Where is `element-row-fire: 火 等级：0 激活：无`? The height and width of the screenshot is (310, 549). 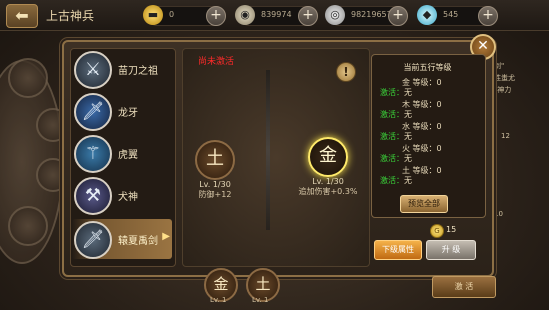
element-row-fire: 火 等级：0 激活：无 is located at coordinates (411, 153).